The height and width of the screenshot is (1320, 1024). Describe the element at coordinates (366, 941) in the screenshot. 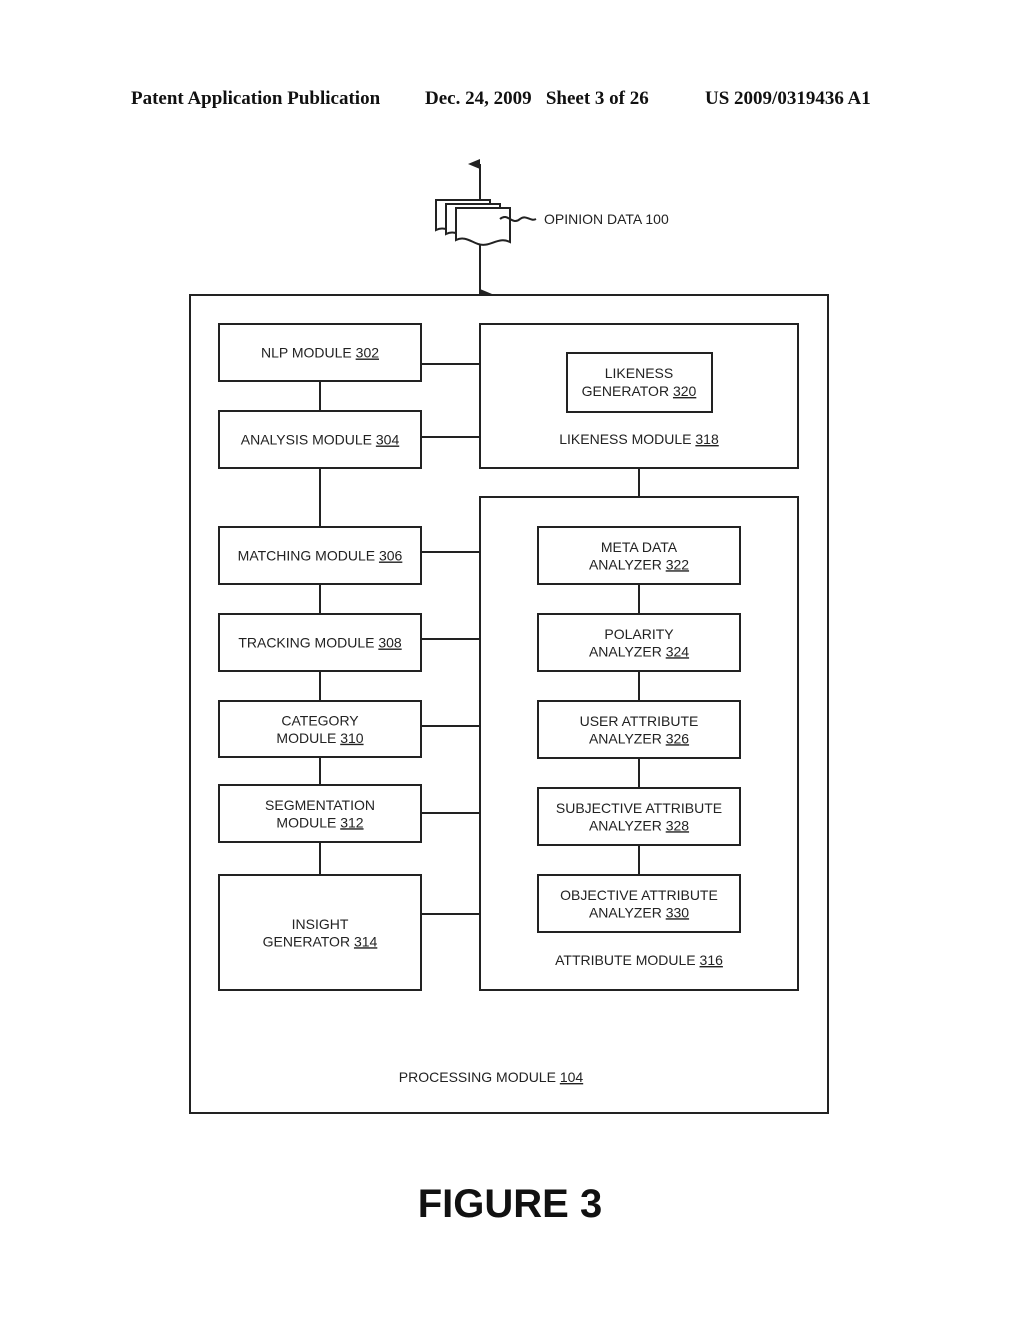

I see `reference-number: 314` at that location.